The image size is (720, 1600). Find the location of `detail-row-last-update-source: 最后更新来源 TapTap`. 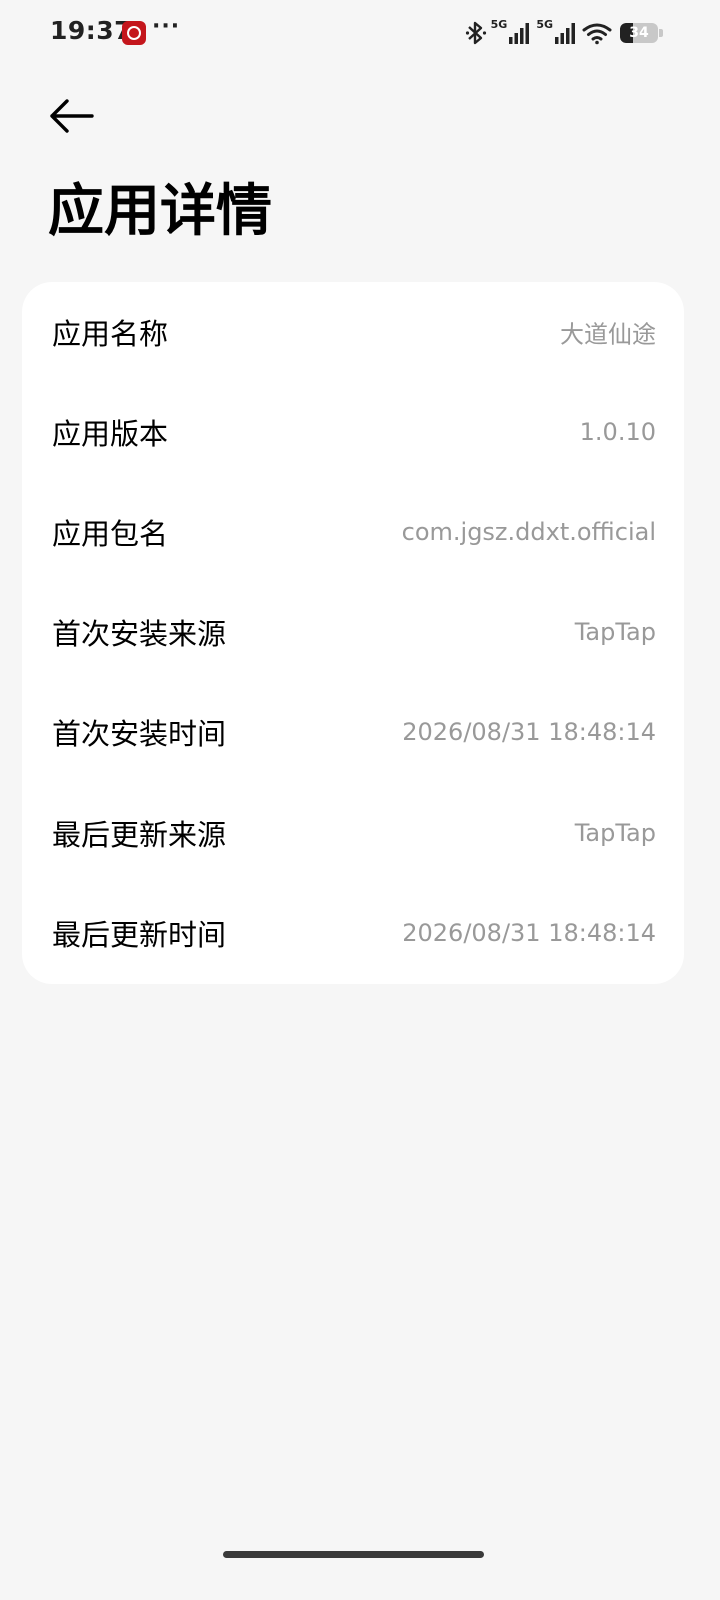

detail-row-last-update-source: 最后更新来源 TapTap is located at coordinates (353, 833).